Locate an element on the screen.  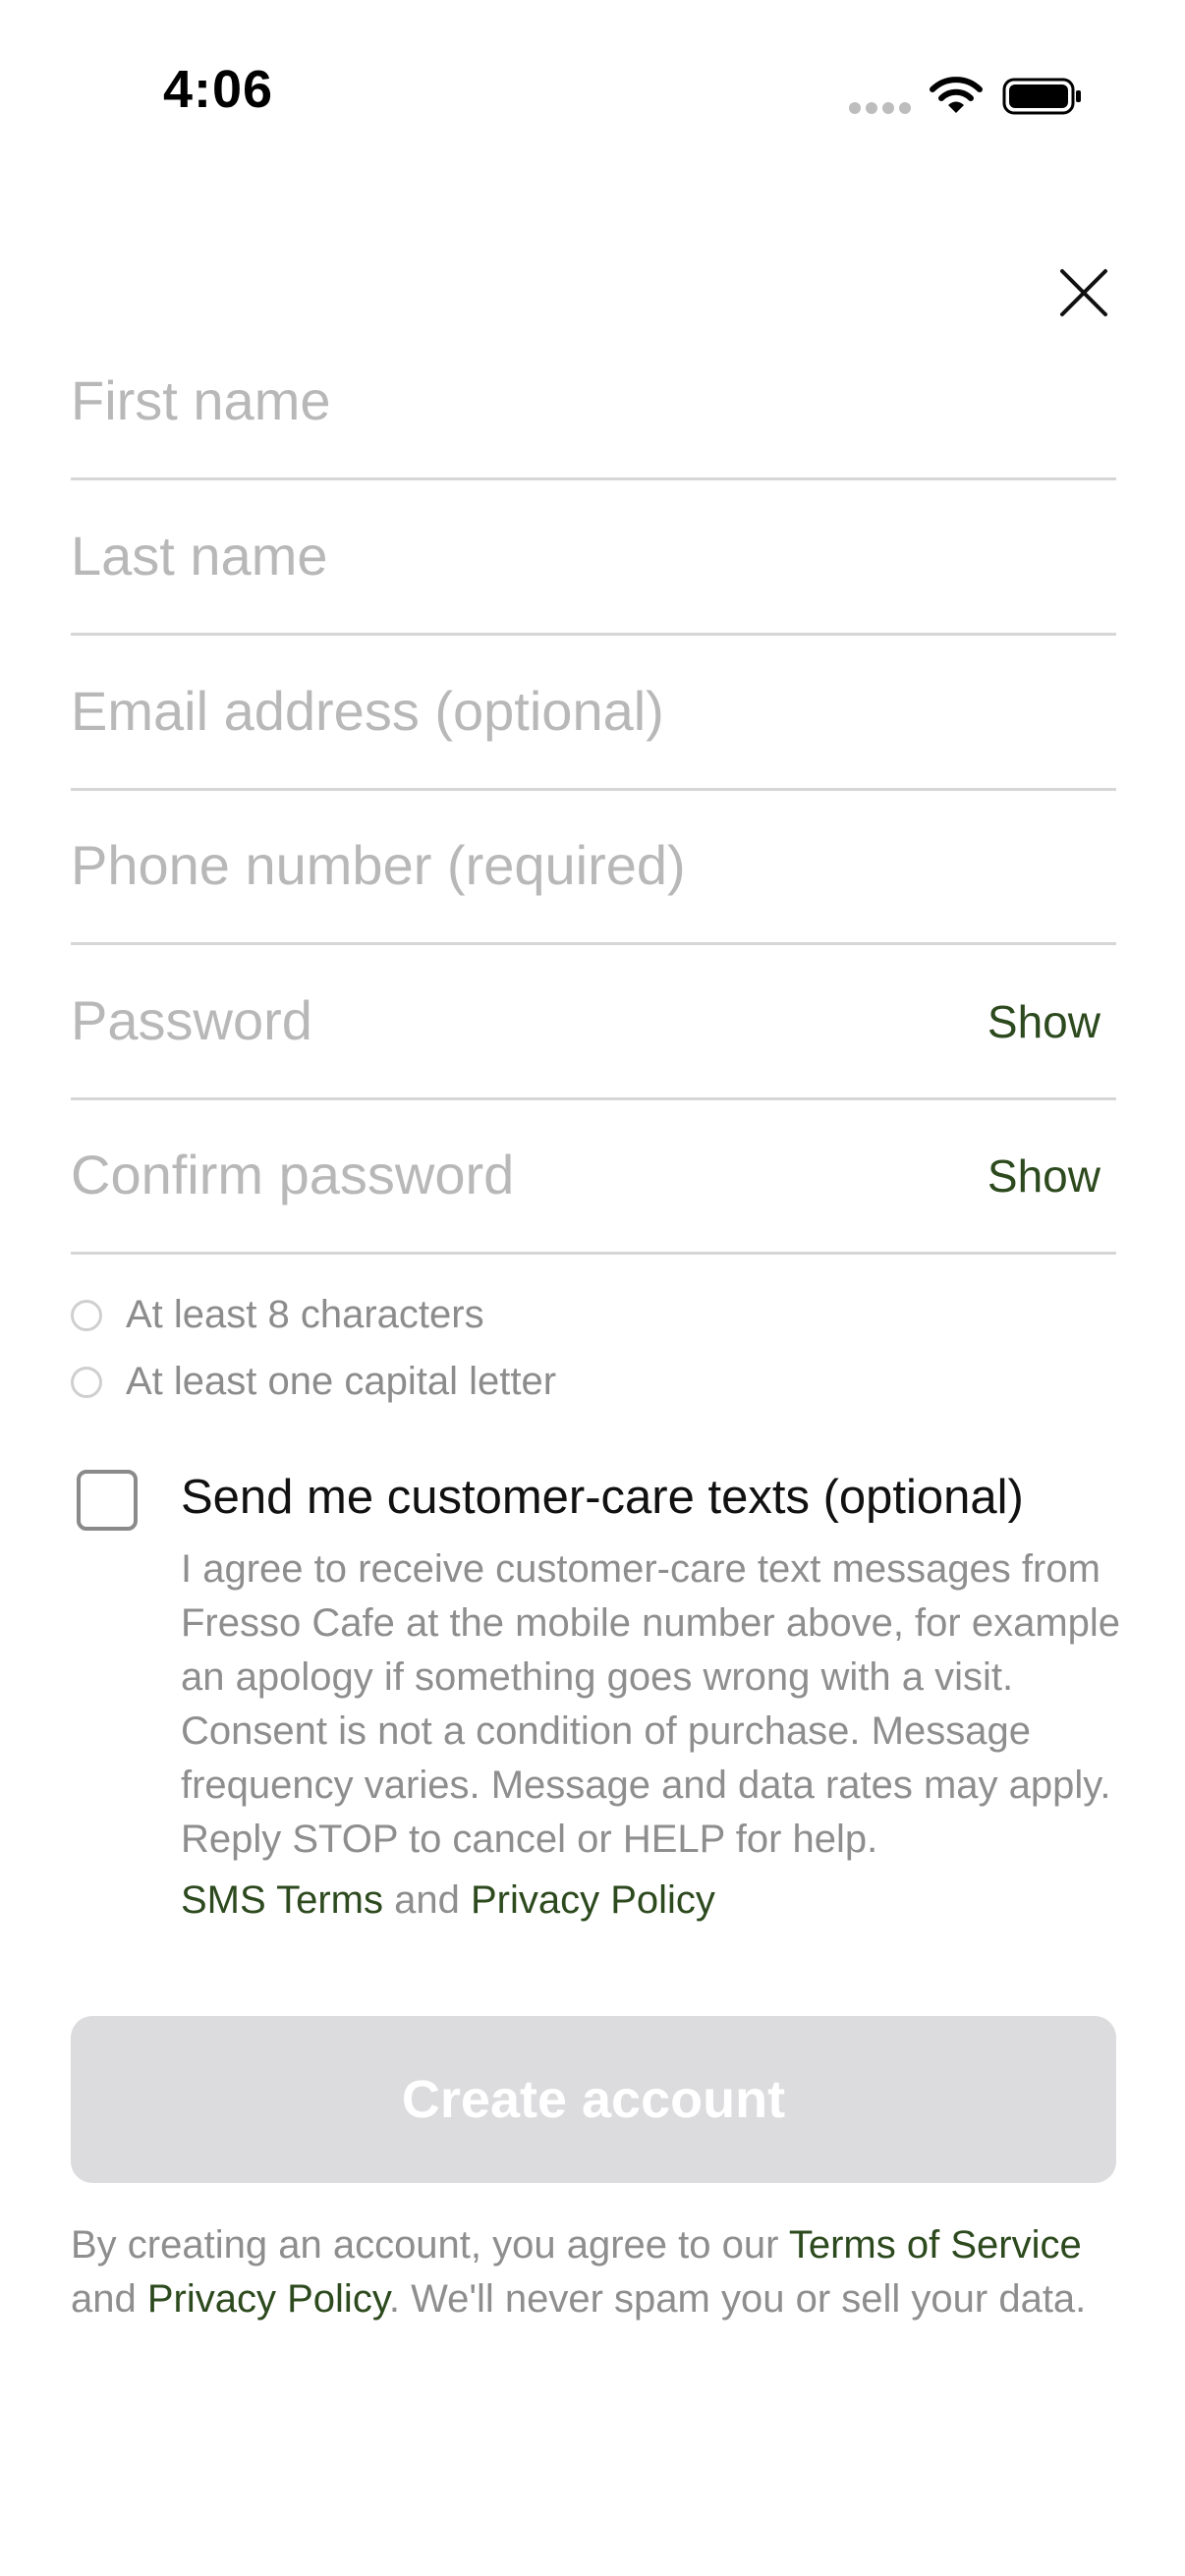
email-input is located at coordinates (513, 710).